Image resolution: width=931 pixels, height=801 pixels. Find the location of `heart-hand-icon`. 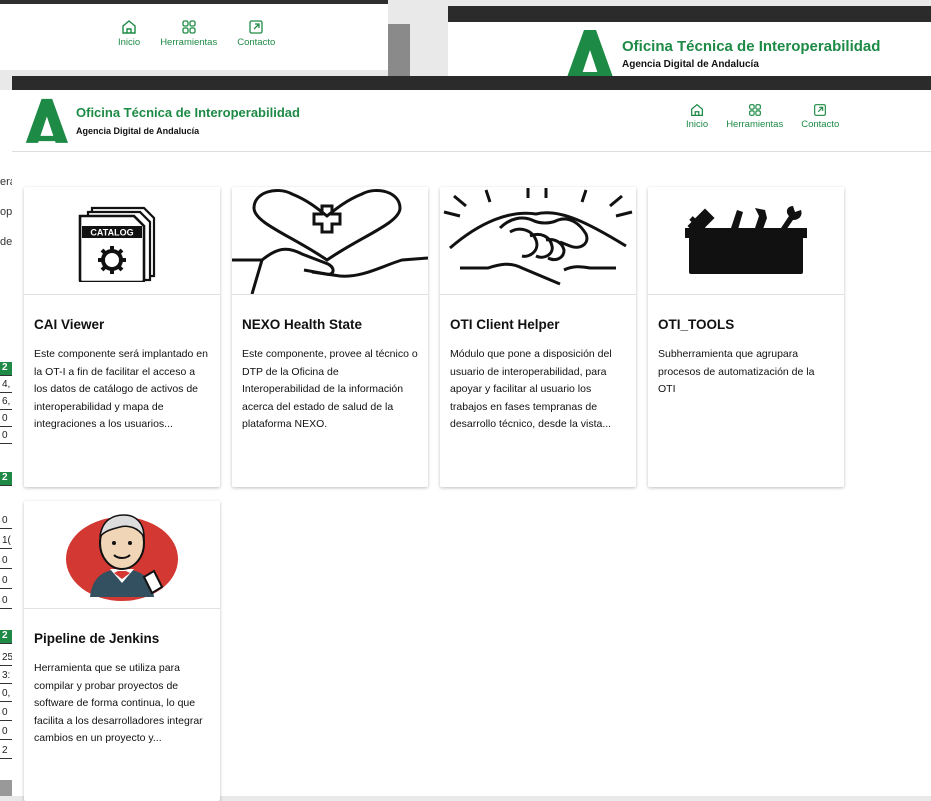

heart-hand-icon is located at coordinates (330, 241).